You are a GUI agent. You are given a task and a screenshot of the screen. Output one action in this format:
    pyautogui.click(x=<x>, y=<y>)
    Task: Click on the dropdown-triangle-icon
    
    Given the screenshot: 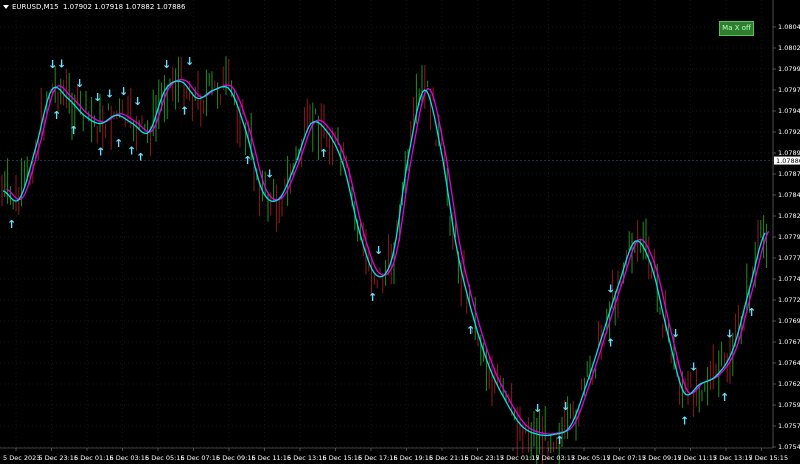 What is the action you would take?
    pyautogui.click(x=6, y=7)
    